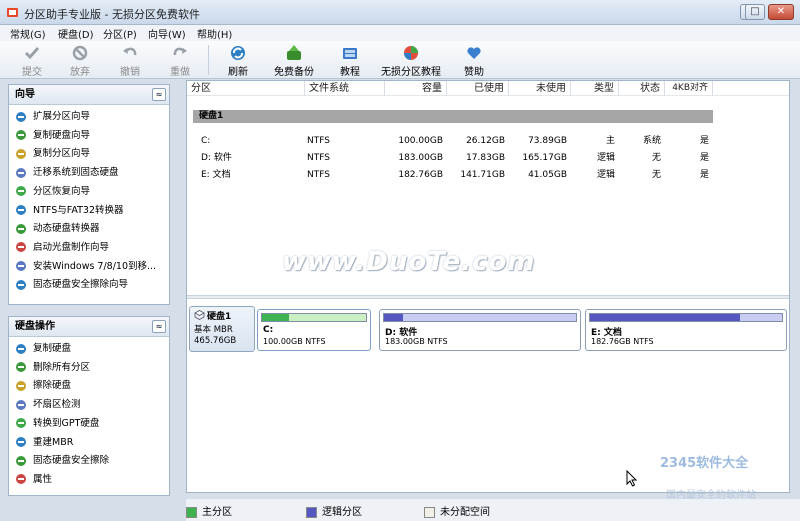 The height and width of the screenshot is (521, 800). What do you see at coordinates (474, 60) in the screenshot?
I see `sponsor-button: 赞助` at bounding box center [474, 60].